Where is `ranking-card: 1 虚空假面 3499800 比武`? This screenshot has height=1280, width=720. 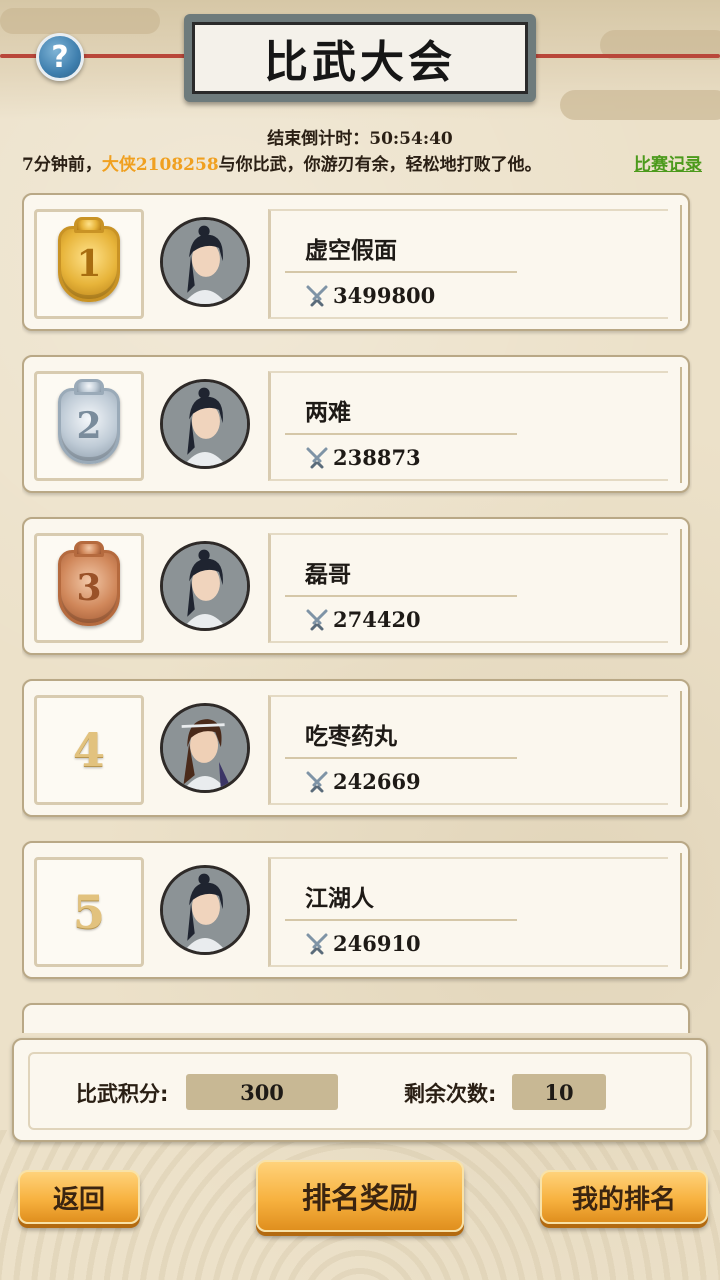 ranking-card: 1 虚空假面 3499800 比武 is located at coordinates (356, 262).